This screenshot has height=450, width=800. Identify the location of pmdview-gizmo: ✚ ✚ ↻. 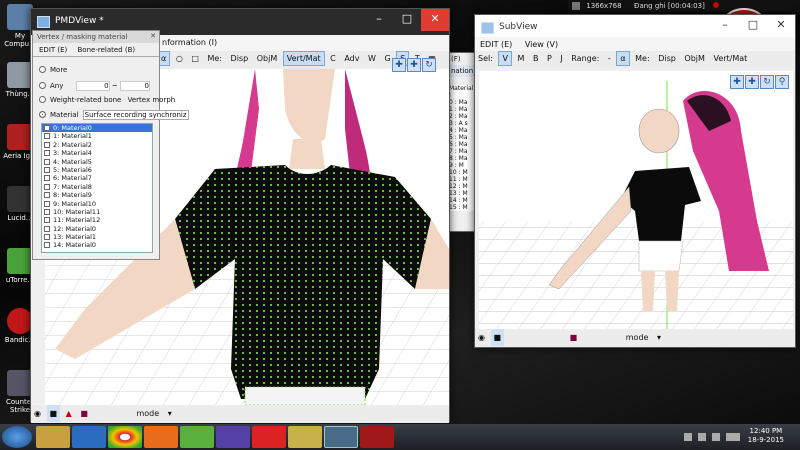
(414, 65).